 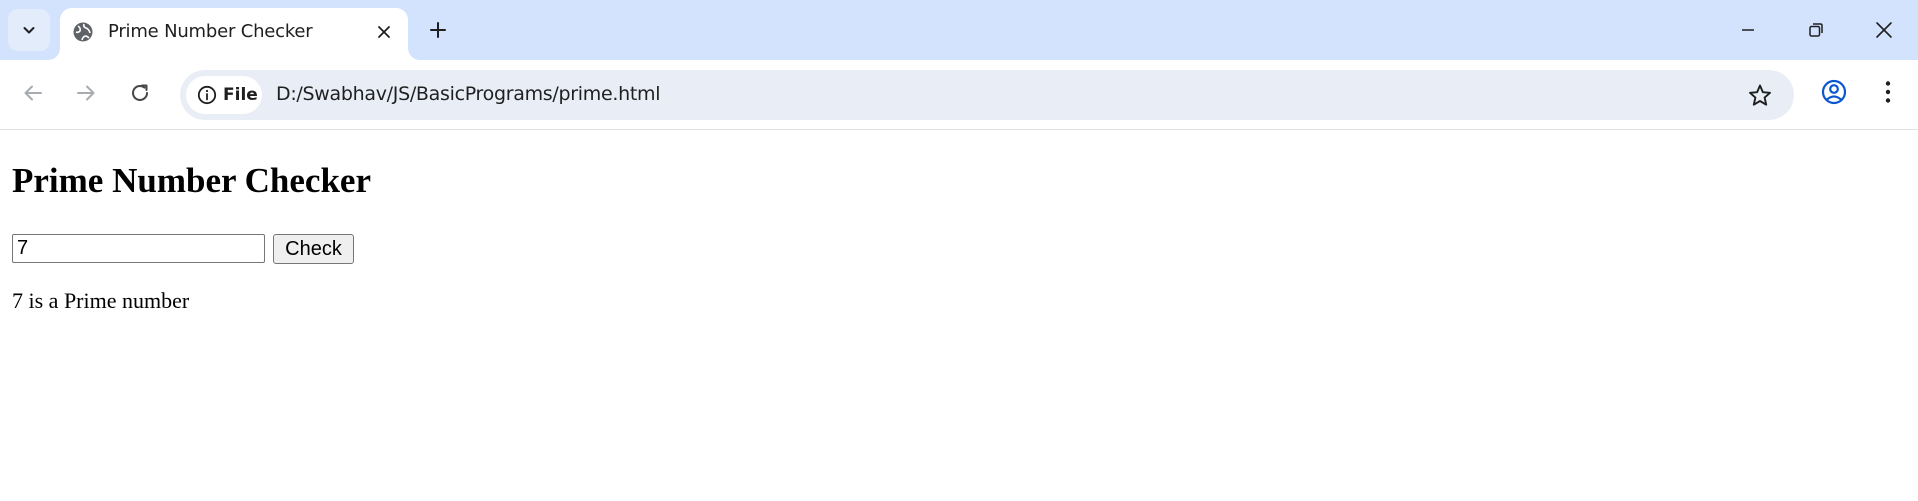 What do you see at coordinates (83, 32) in the screenshot?
I see `globe-icon` at bounding box center [83, 32].